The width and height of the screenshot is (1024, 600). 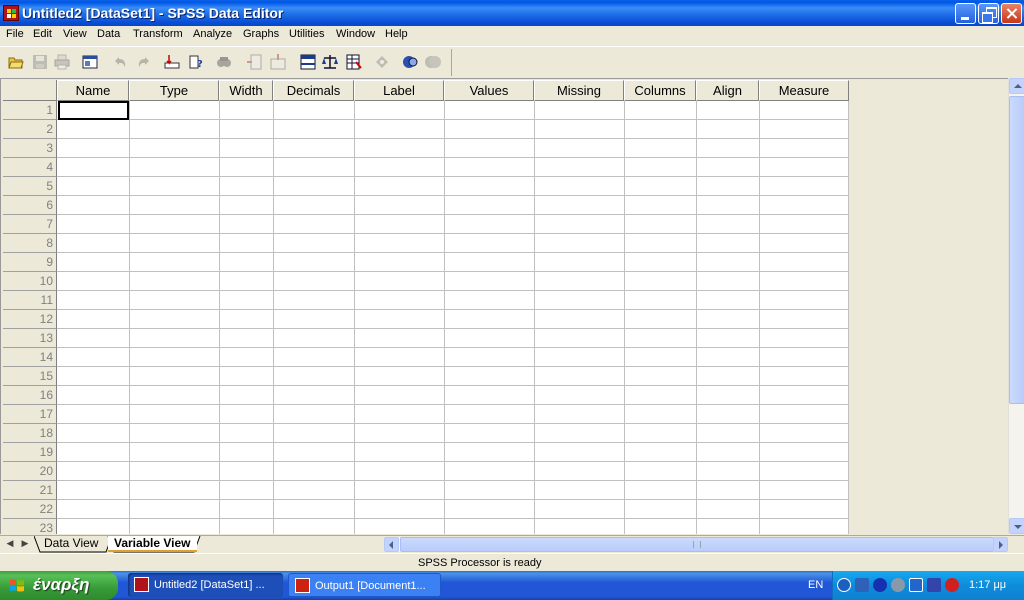 What do you see at coordinates (988, 13) in the screenshot?
I see `restore-button` at bounding box center [988, 13].